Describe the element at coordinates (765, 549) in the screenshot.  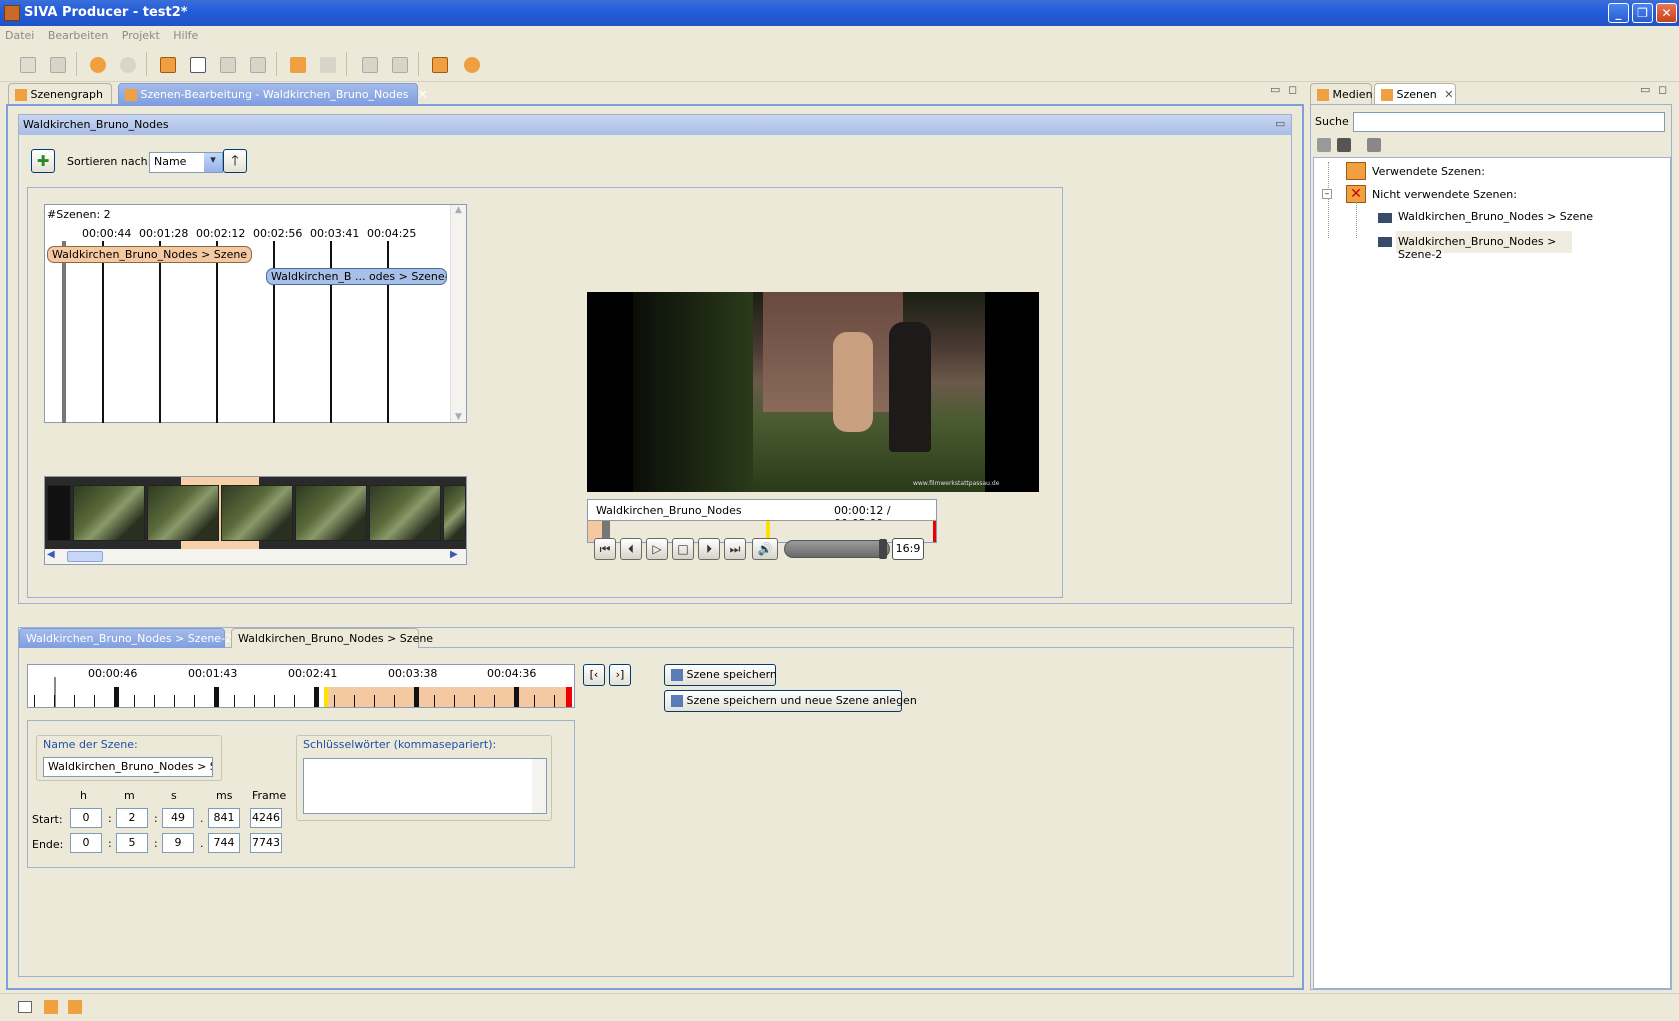
I see `volume-icon: 🔊` at that location.